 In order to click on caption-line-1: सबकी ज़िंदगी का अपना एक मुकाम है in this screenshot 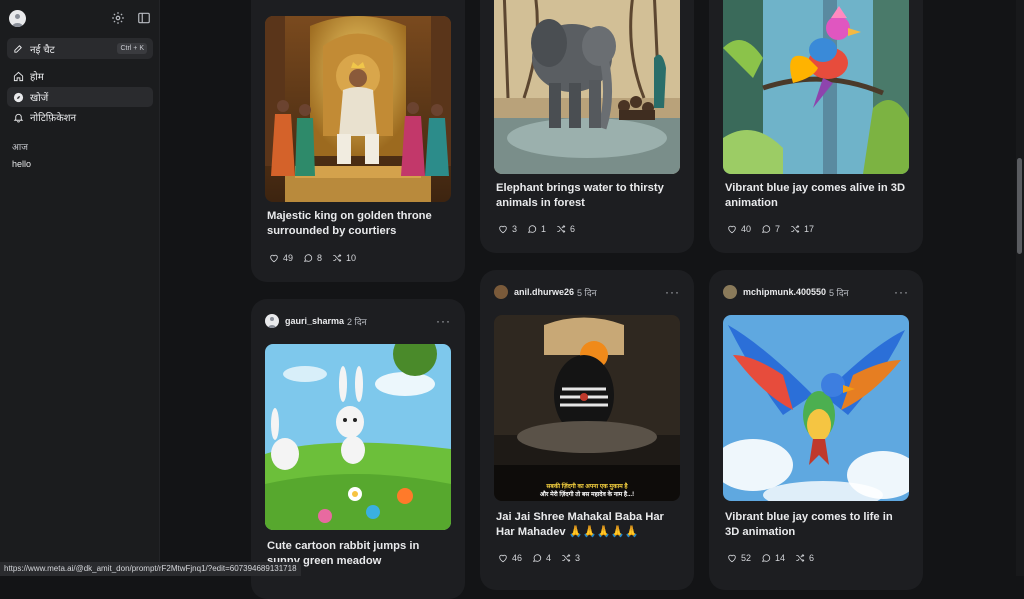, I will do `click(587, 487)`.